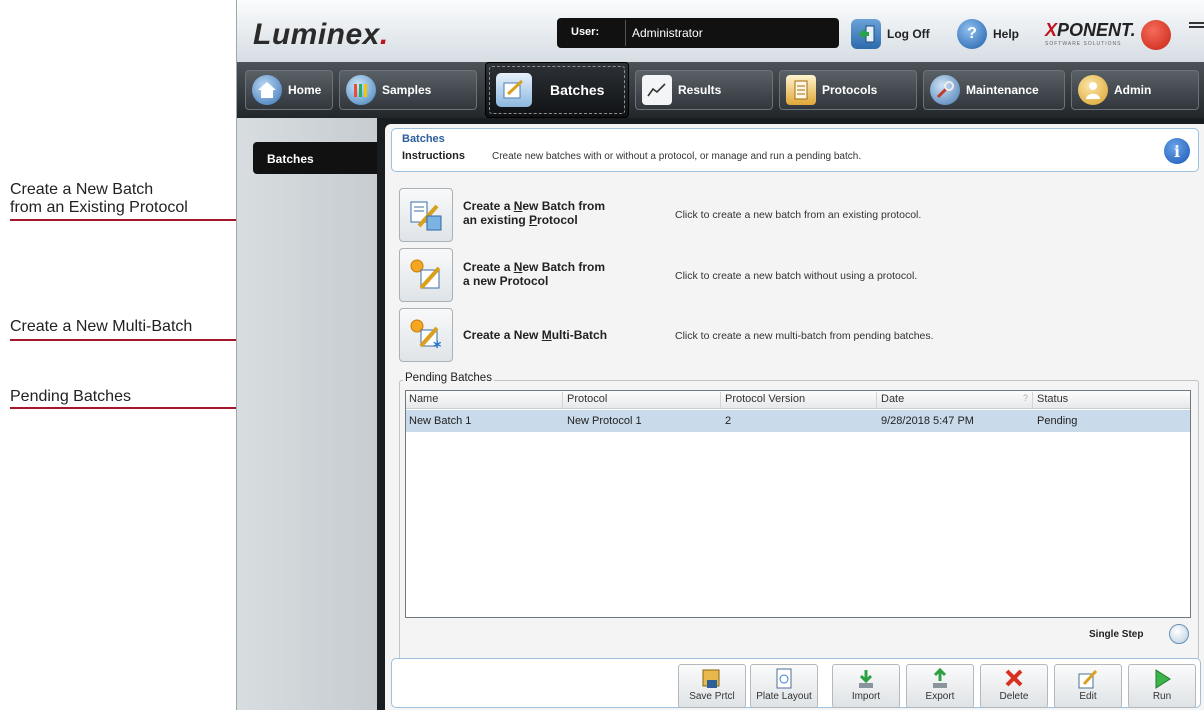  Describe the element at coordinates (315, 158) in the screenshot. I see `sidebar-item-batches: Batches` at that location.